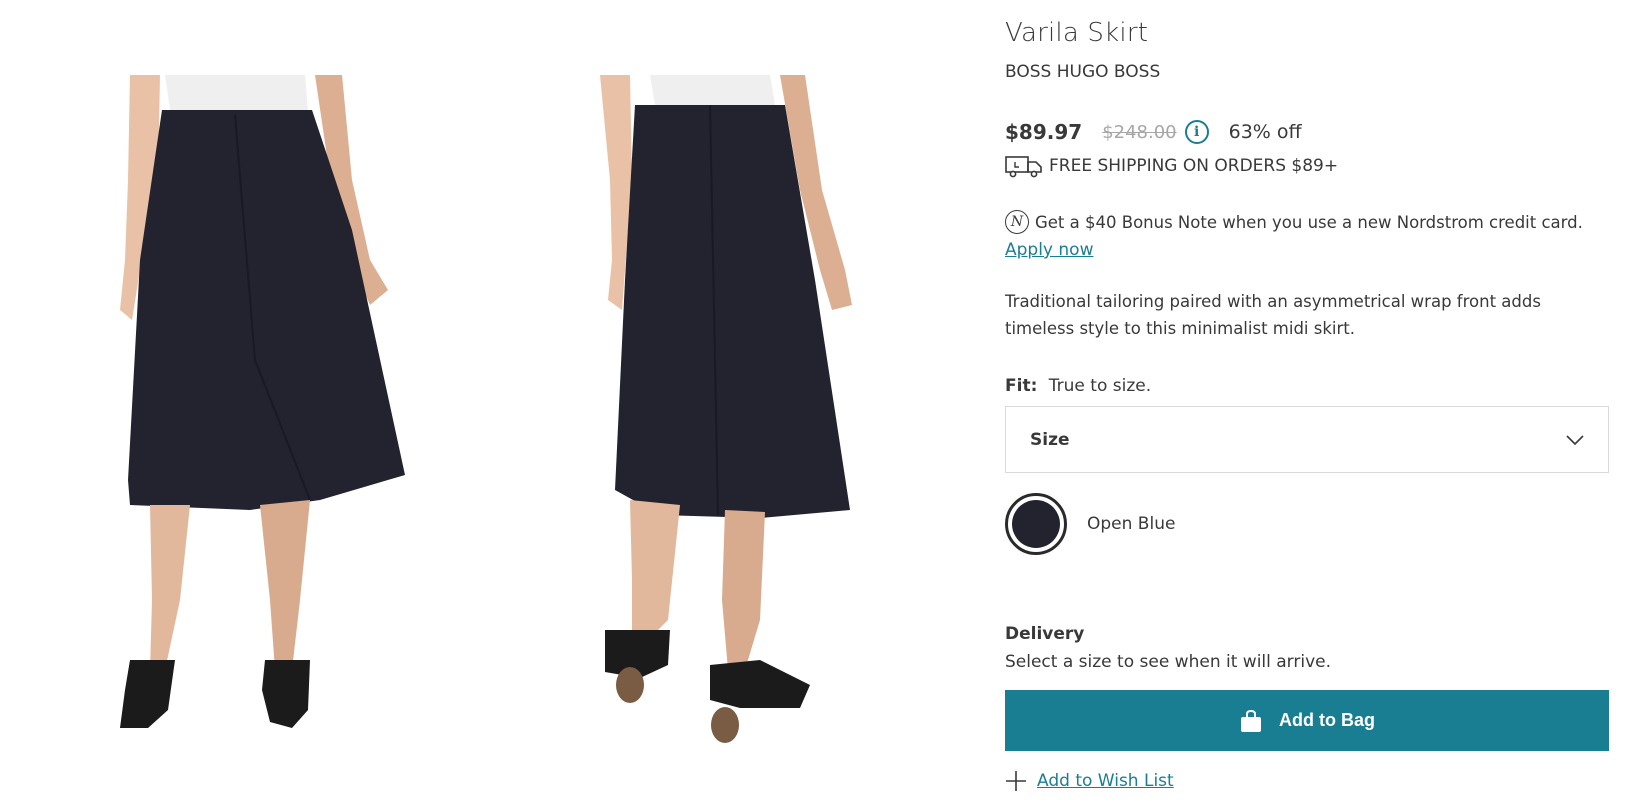 This screenshot has height=812, width=1638. What do you see at coordinates (1021, 386) in the screenshot?
I see `fit-label: Fit:` at bounding box center [1021, 386].